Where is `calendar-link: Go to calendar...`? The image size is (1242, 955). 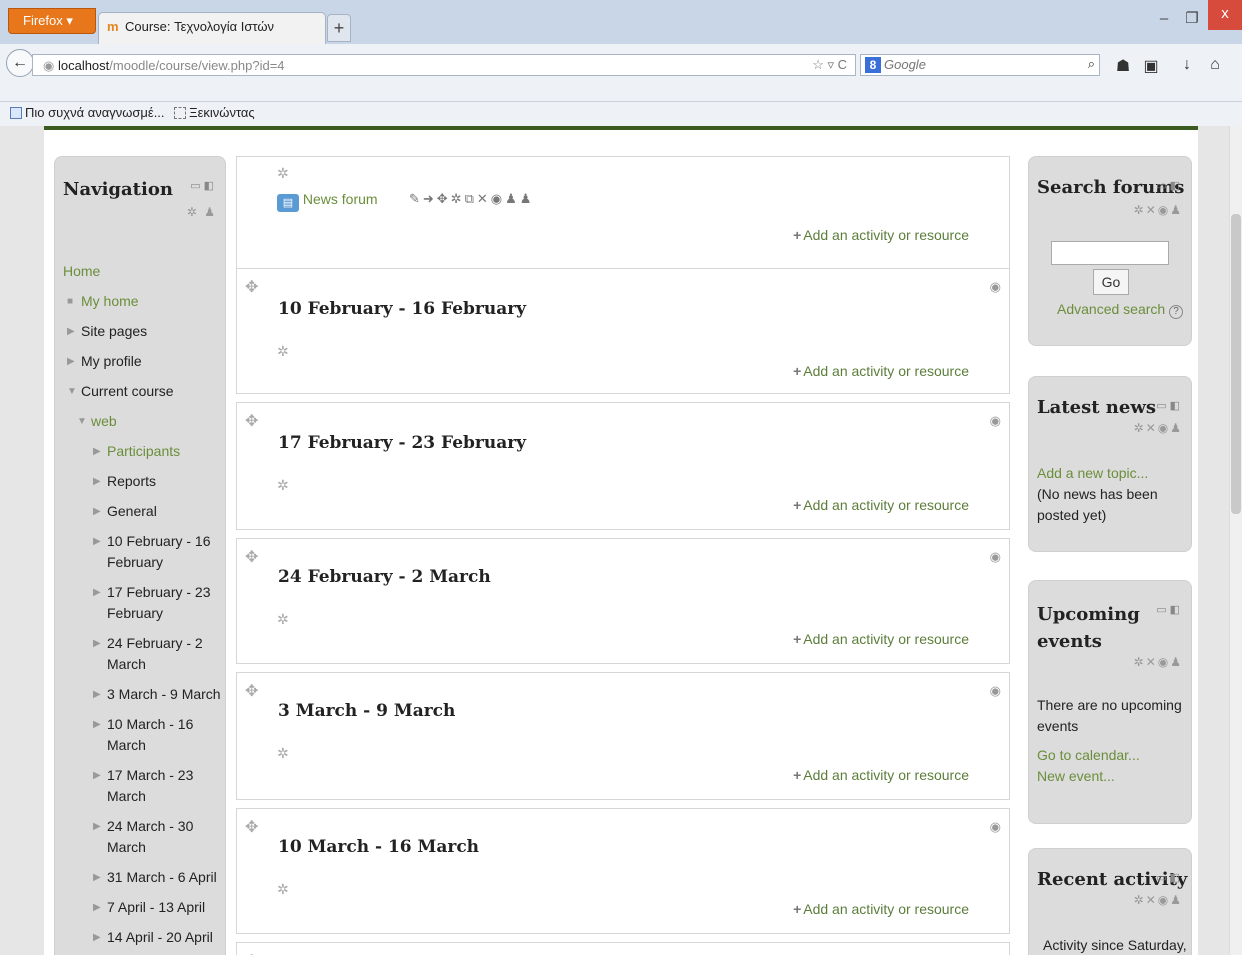 calendar-link: Go to calendar... is located at coordinates (1112, 755).